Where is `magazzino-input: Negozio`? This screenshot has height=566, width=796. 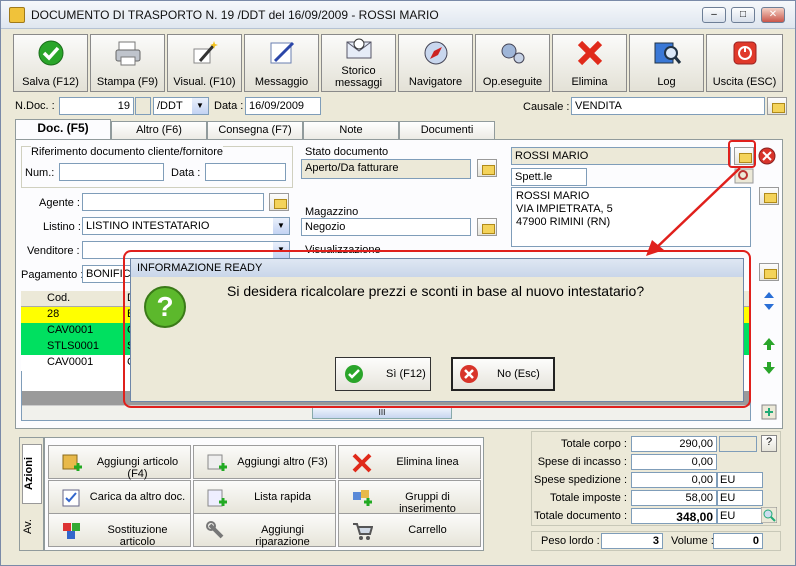 magazzino-input: Negozio is located at coordinates (386, 227).